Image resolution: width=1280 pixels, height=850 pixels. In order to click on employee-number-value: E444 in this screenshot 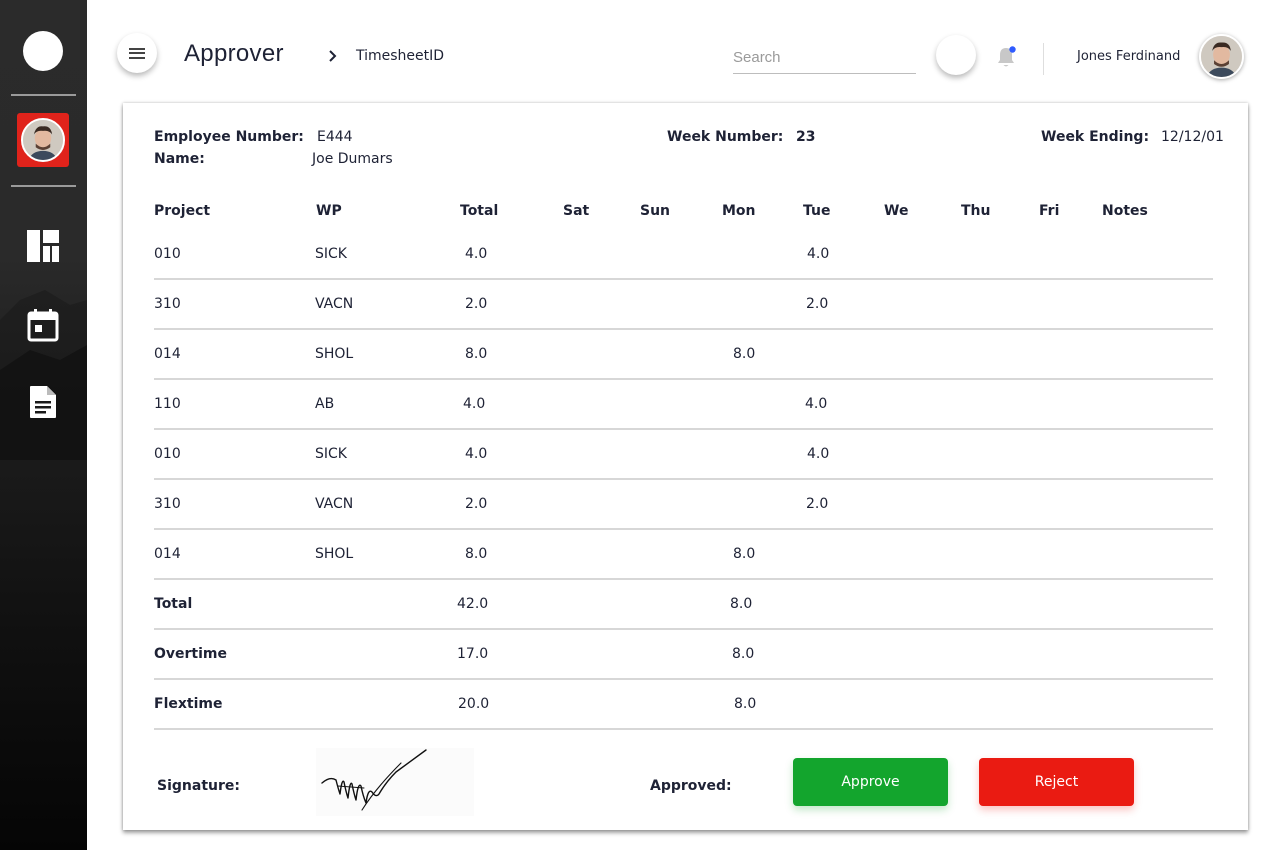, I will do `click(335, 137)`.